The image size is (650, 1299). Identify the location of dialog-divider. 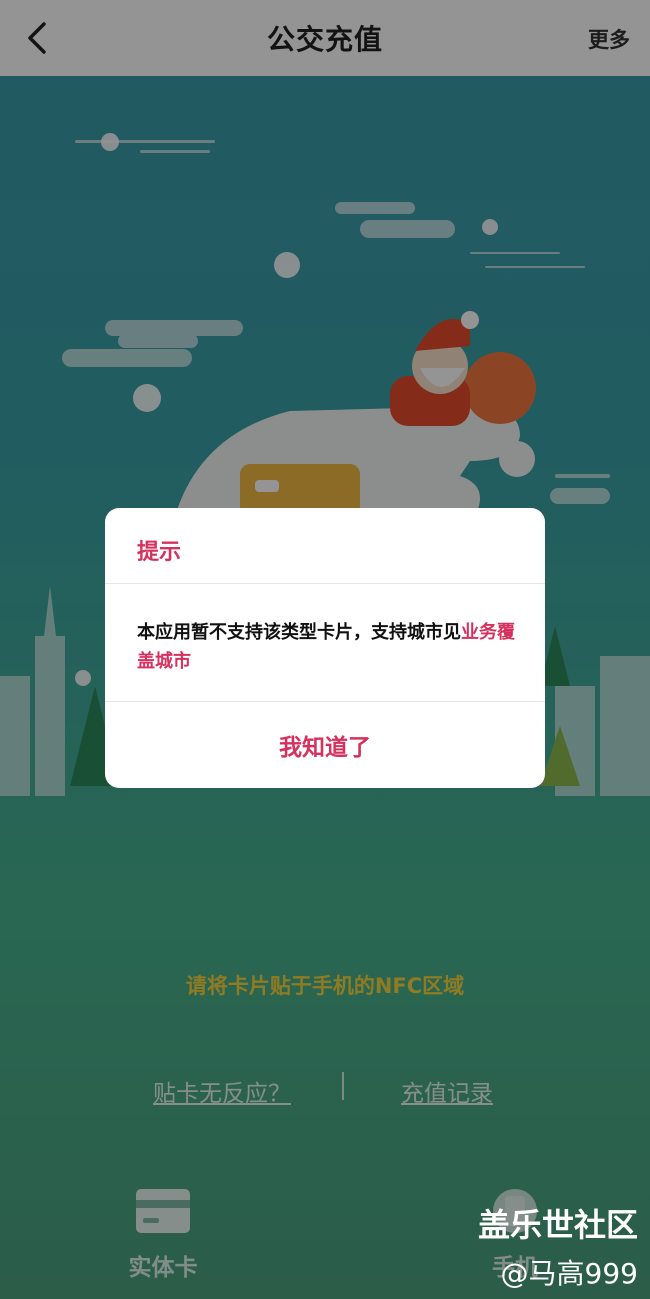
(325, 583).